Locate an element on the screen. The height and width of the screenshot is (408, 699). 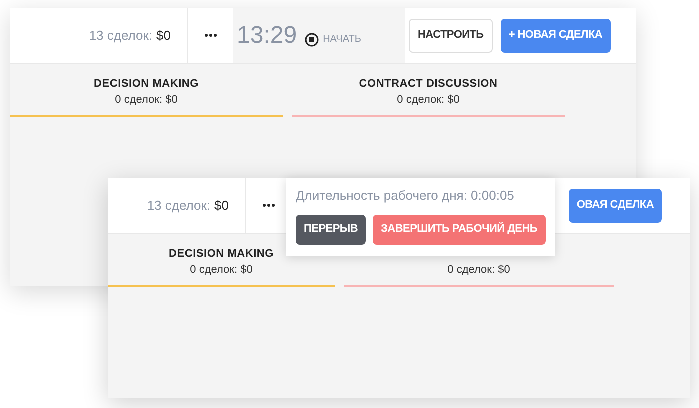
work-duration-text: Длительность рабочего дня: 0:00:05 is located at coordinates (406, 196).